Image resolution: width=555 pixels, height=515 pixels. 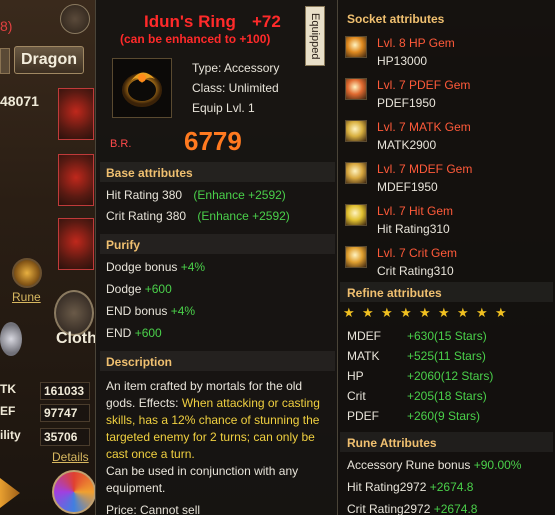 I want to click on purify-attribute: Dodge bonus +4%, so click(x=156, y=267).